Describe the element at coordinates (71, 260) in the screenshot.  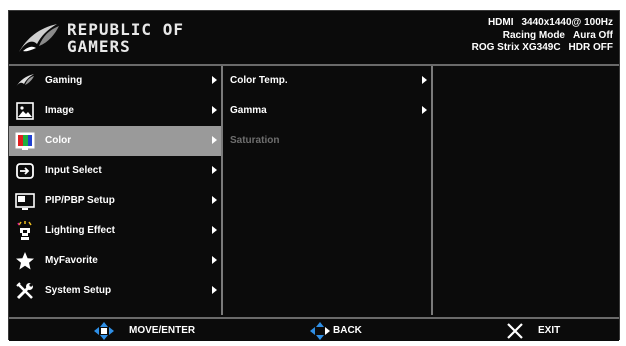
I see `menu-item-label: MyFavorite` at that location.